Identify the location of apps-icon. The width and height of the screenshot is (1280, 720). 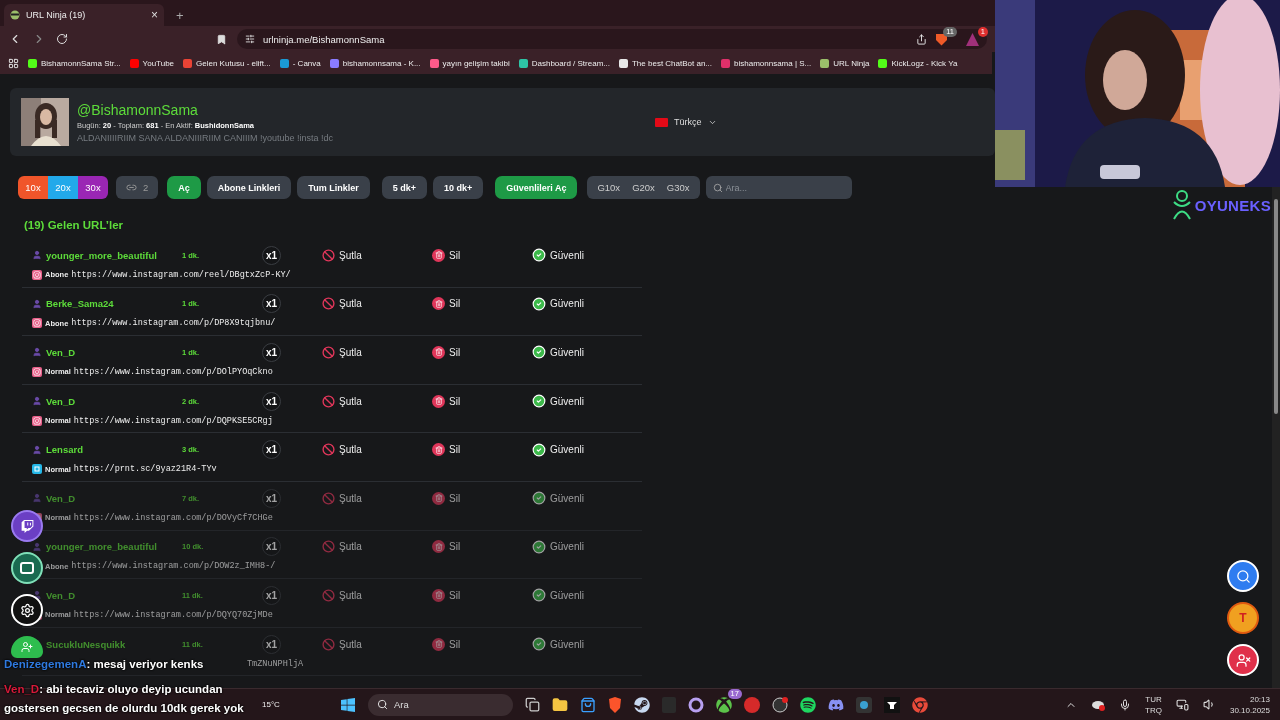
(13, 63).